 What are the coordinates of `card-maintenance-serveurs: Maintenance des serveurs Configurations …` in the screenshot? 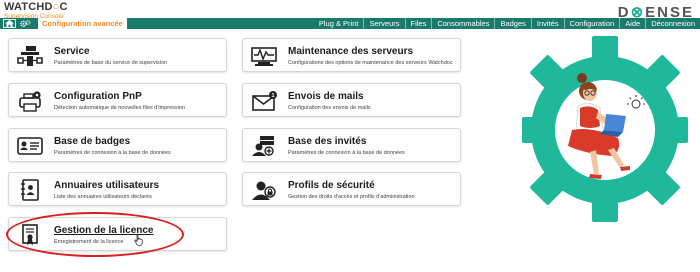 It's located at (351, 55).